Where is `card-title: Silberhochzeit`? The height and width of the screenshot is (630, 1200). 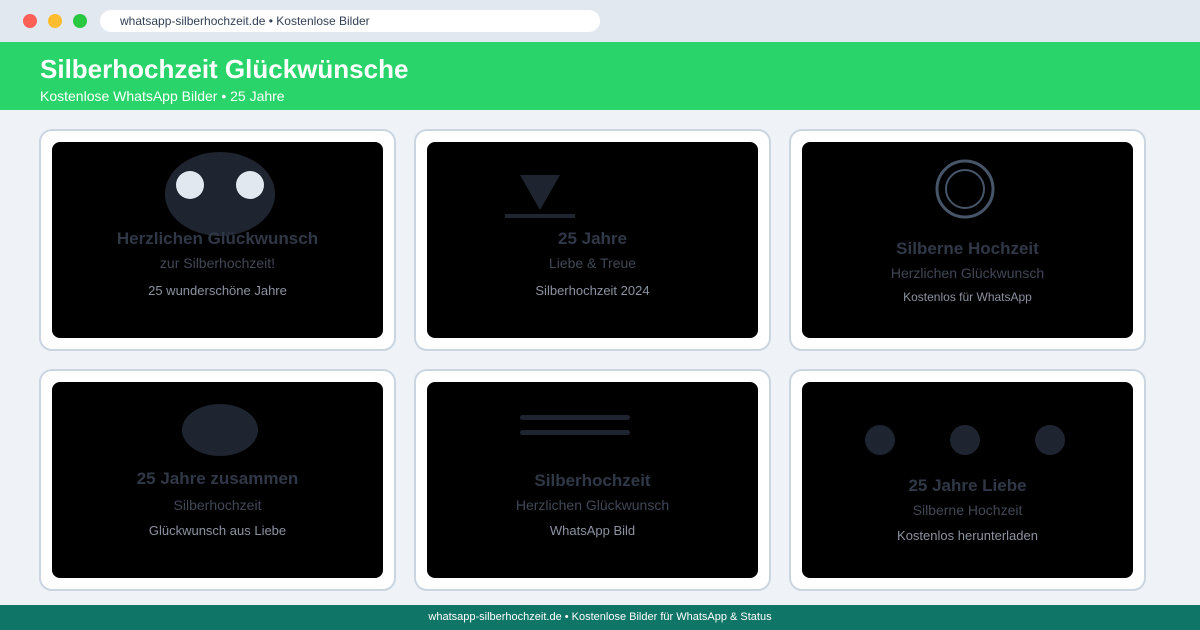 card-title: Silberhochzeit is located at coordinates (592, 480).